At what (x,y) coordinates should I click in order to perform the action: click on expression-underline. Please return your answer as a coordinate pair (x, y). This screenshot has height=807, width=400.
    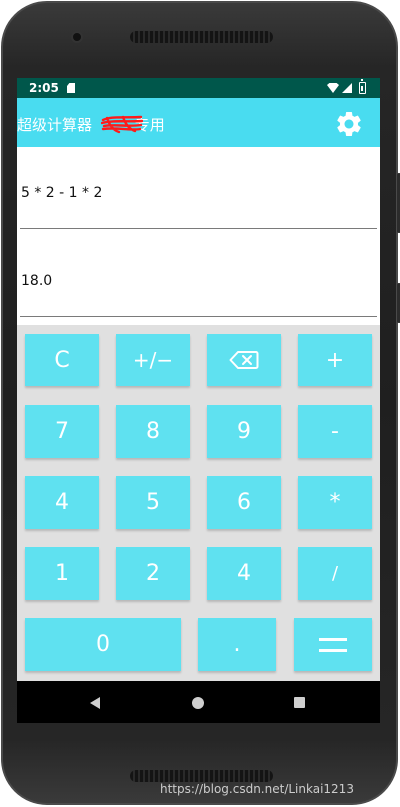
    Looking at the image, I should click on (198, 228).